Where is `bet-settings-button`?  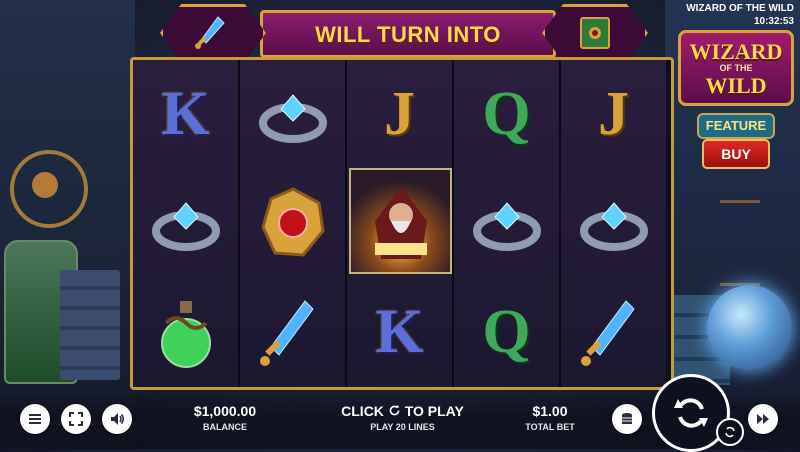
bet-settings-button is located at coordinates (627, 419).